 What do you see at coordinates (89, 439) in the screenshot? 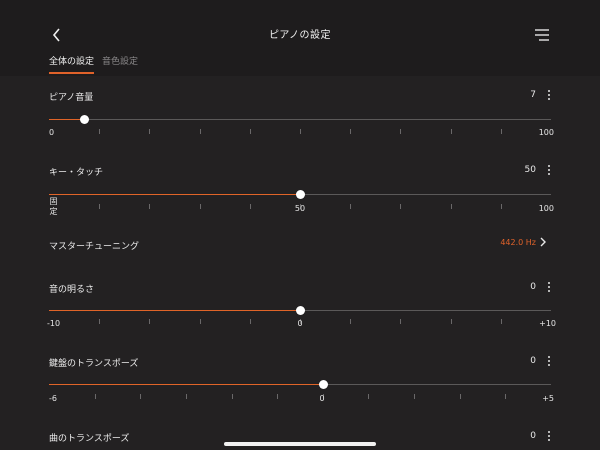
I see `song-transpose-label: 曲のトランスポーズ` at bounding box center [89, 439].